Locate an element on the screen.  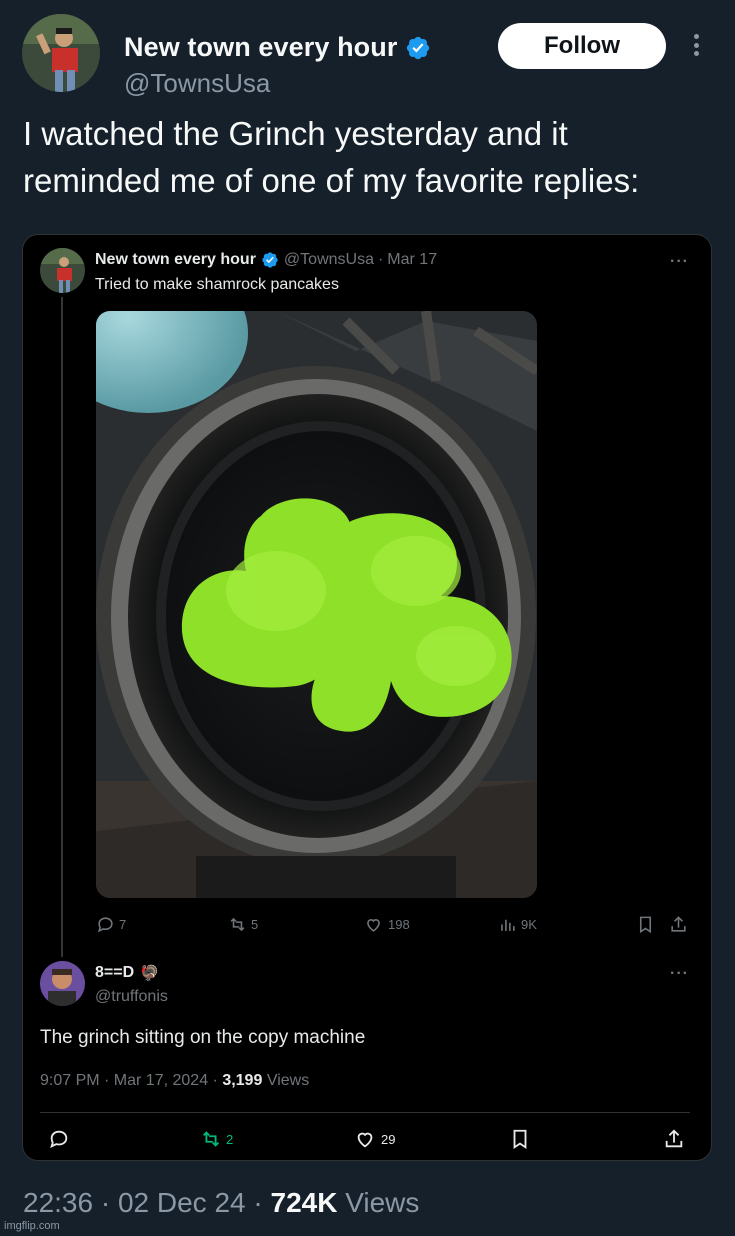
reply-handle: @truffonis is located at coordinates (131, 996).